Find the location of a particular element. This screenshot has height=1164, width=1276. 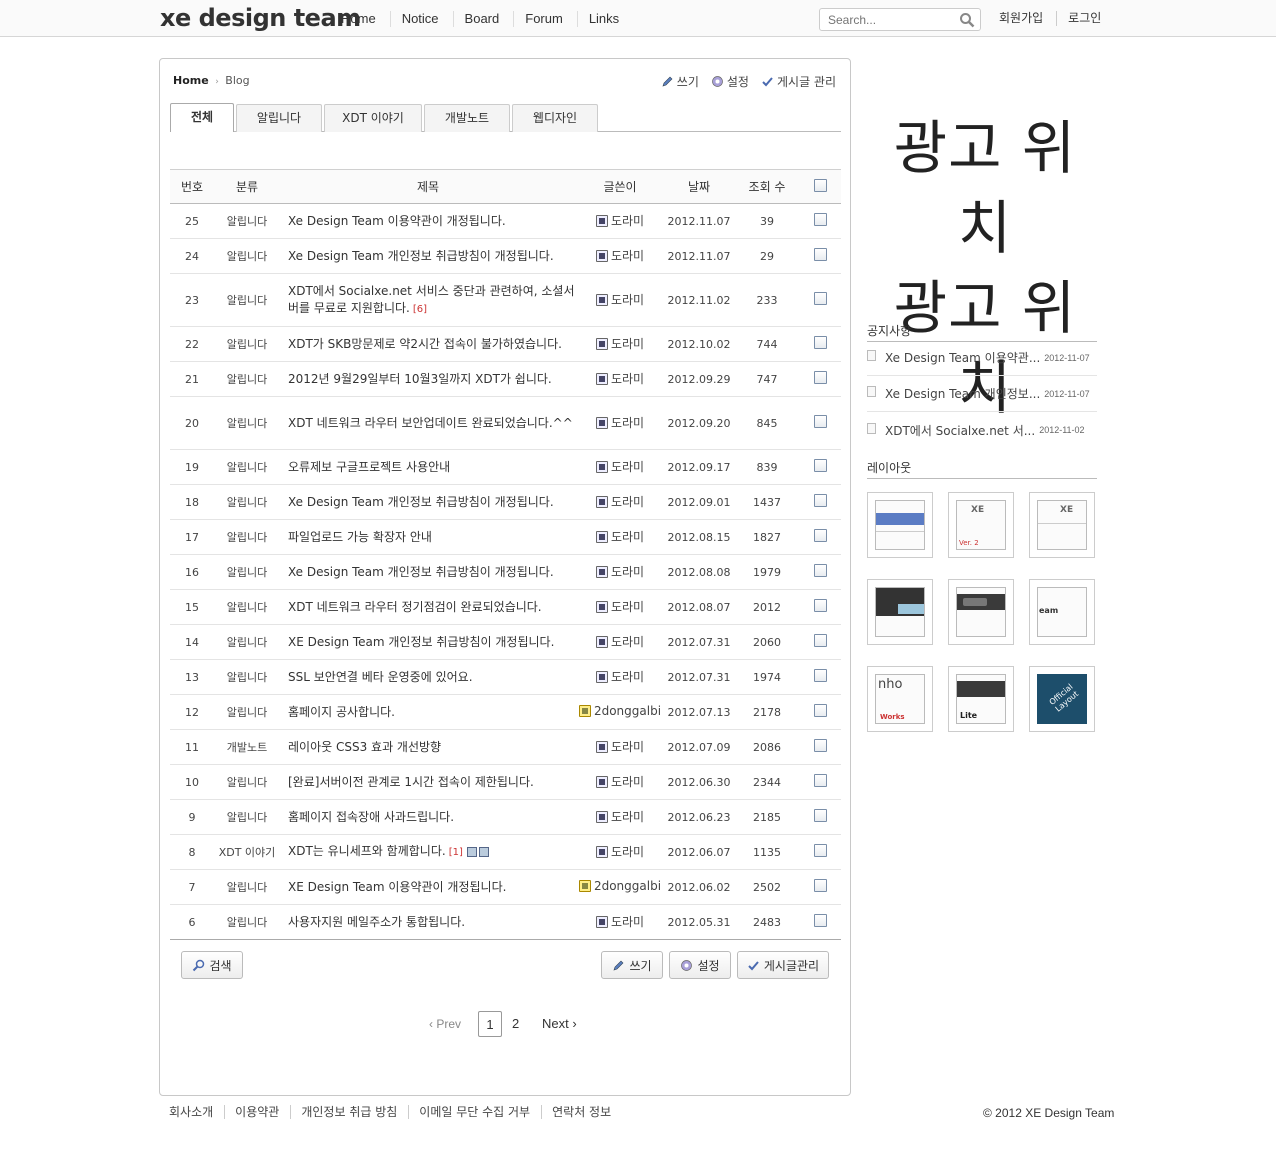

notice-item: XDT에서 Socialxe.net 서... 2012-11-02 is located at coordinates (982, 430).